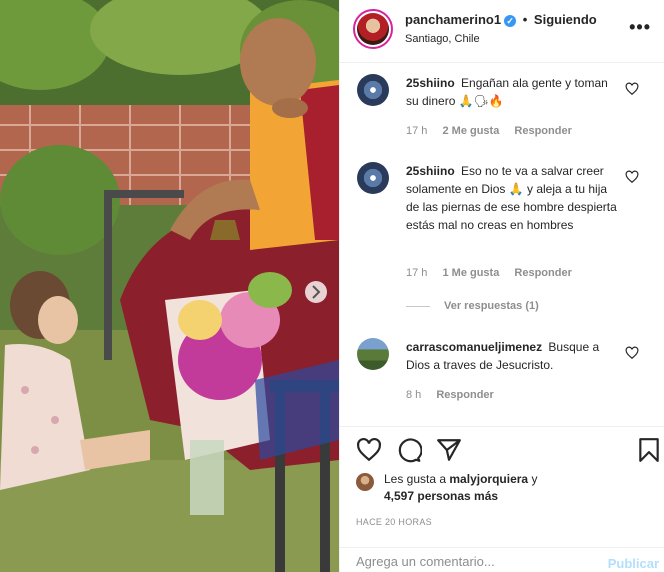 The height and width of the screenshot is (572, 664). What do you see at coordinates (491, 306) in the screenshot?
I see `view-replies-label: Ver respuestas (1)` at bounding box center [491, 306].